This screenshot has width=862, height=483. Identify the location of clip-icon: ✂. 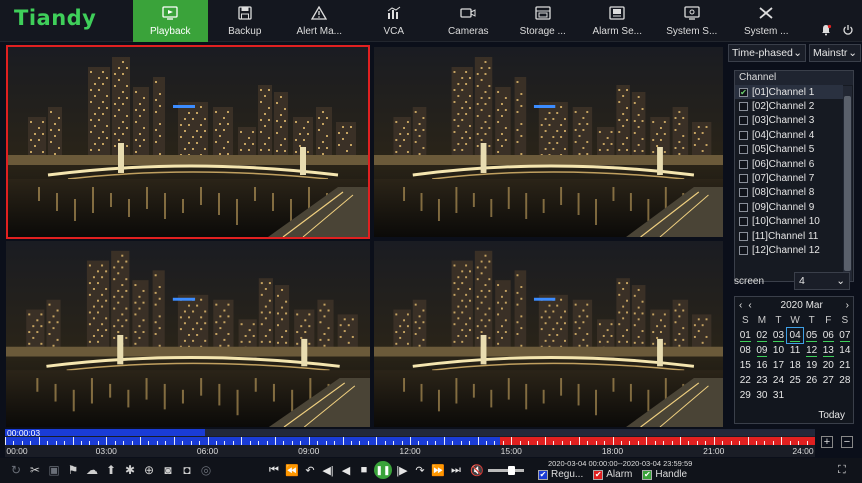
(35, 470).